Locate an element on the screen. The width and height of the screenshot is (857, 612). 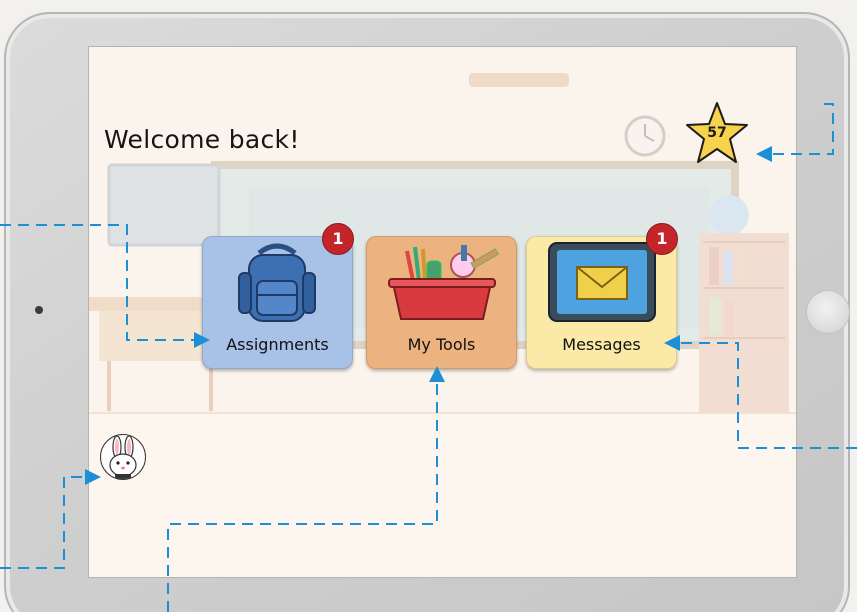
star-count: 57 is located at coordinates (717, 133).